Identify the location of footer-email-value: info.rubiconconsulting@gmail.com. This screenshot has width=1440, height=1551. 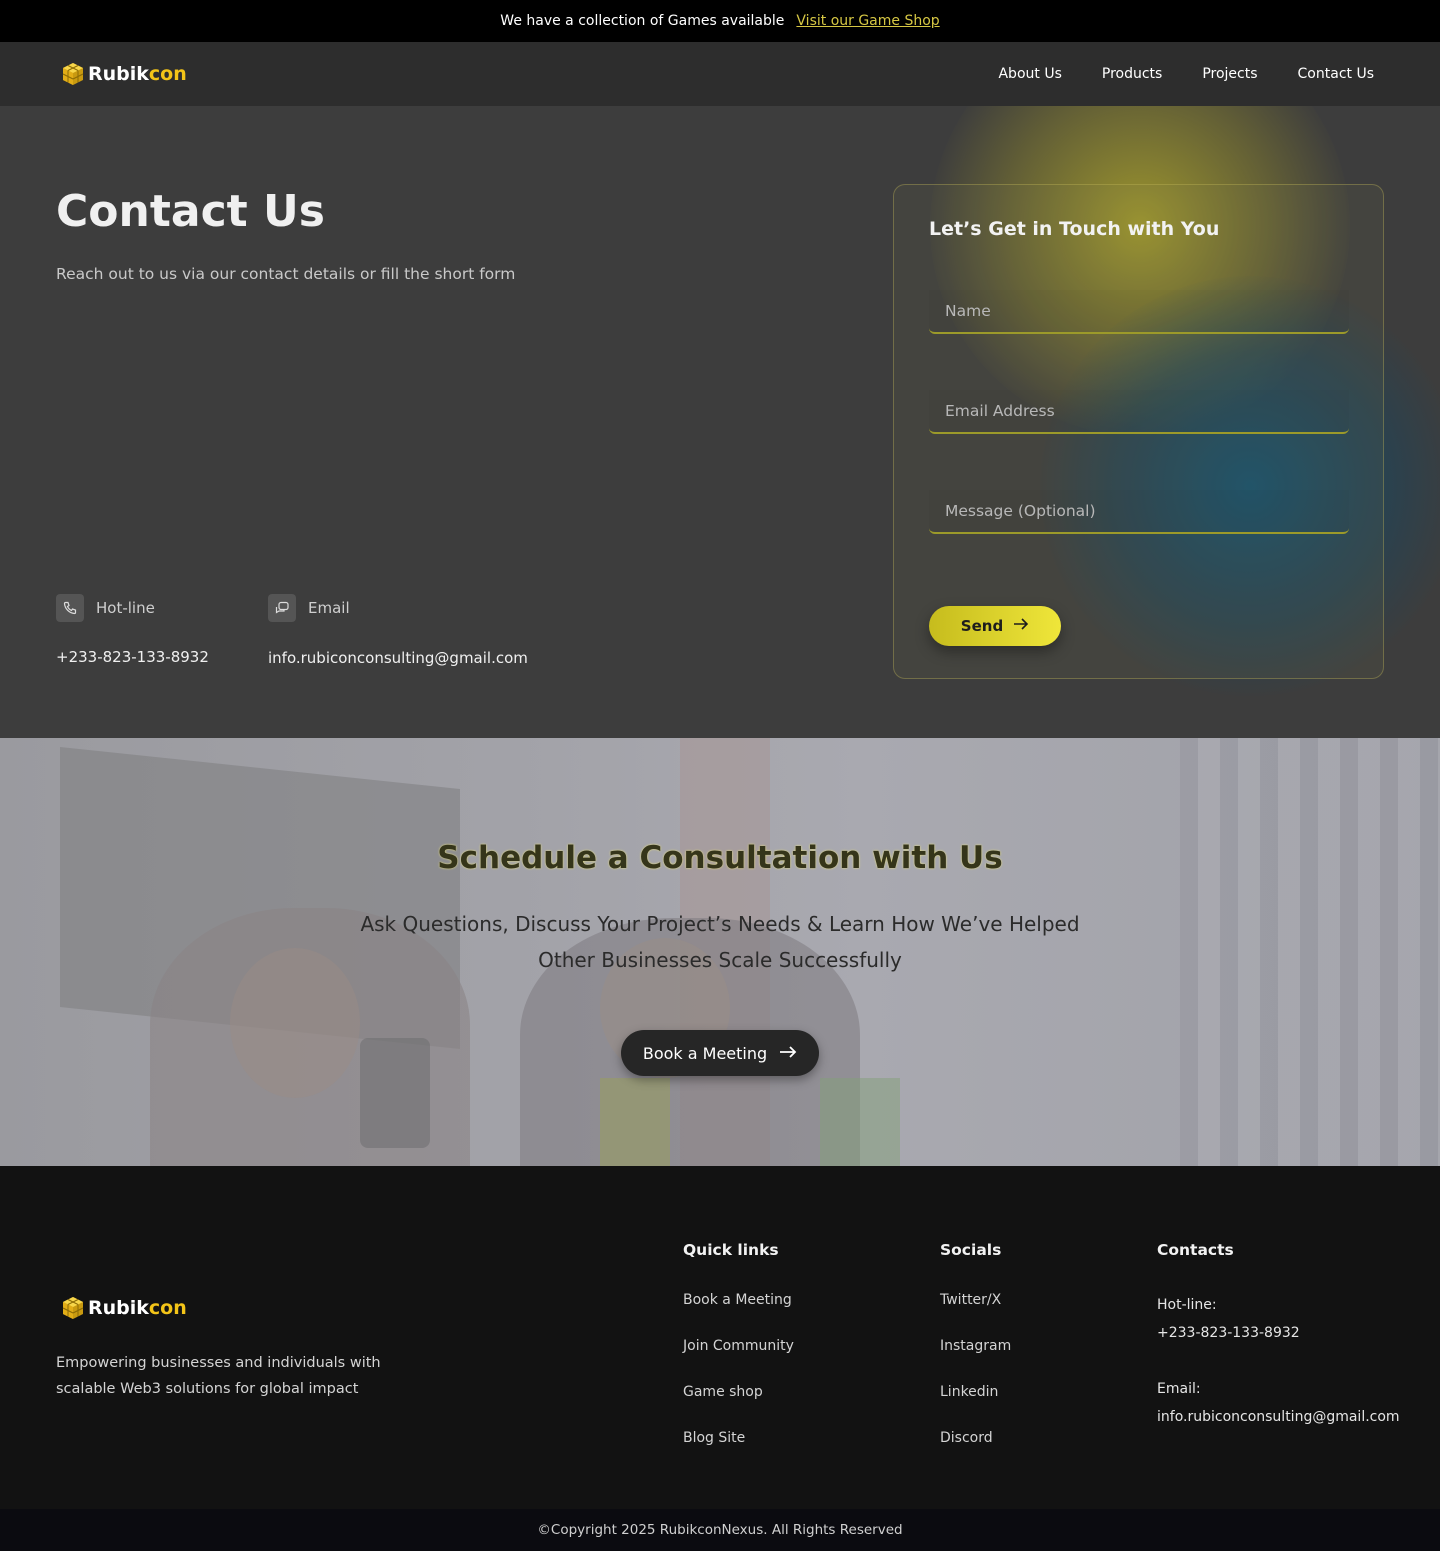
(1278, 1417).